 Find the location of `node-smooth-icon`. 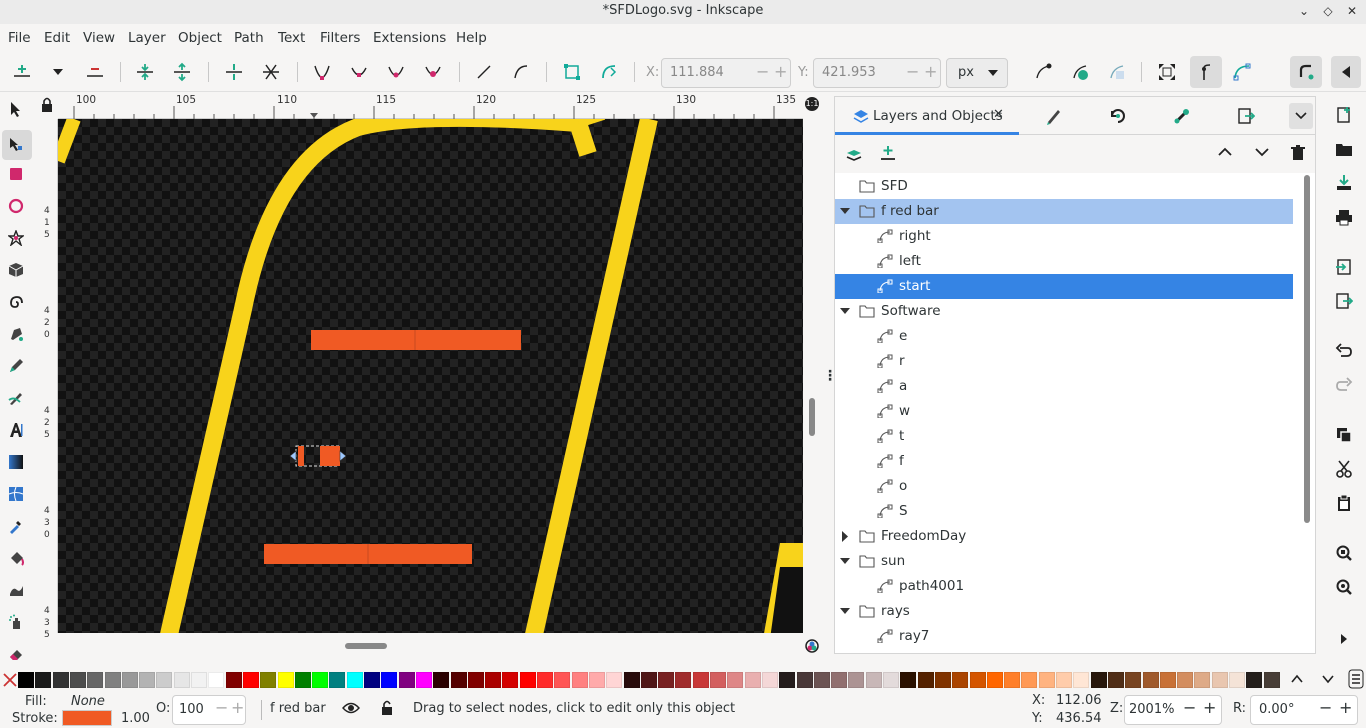

node-smooth-icon is located at coordinates (359, 72).